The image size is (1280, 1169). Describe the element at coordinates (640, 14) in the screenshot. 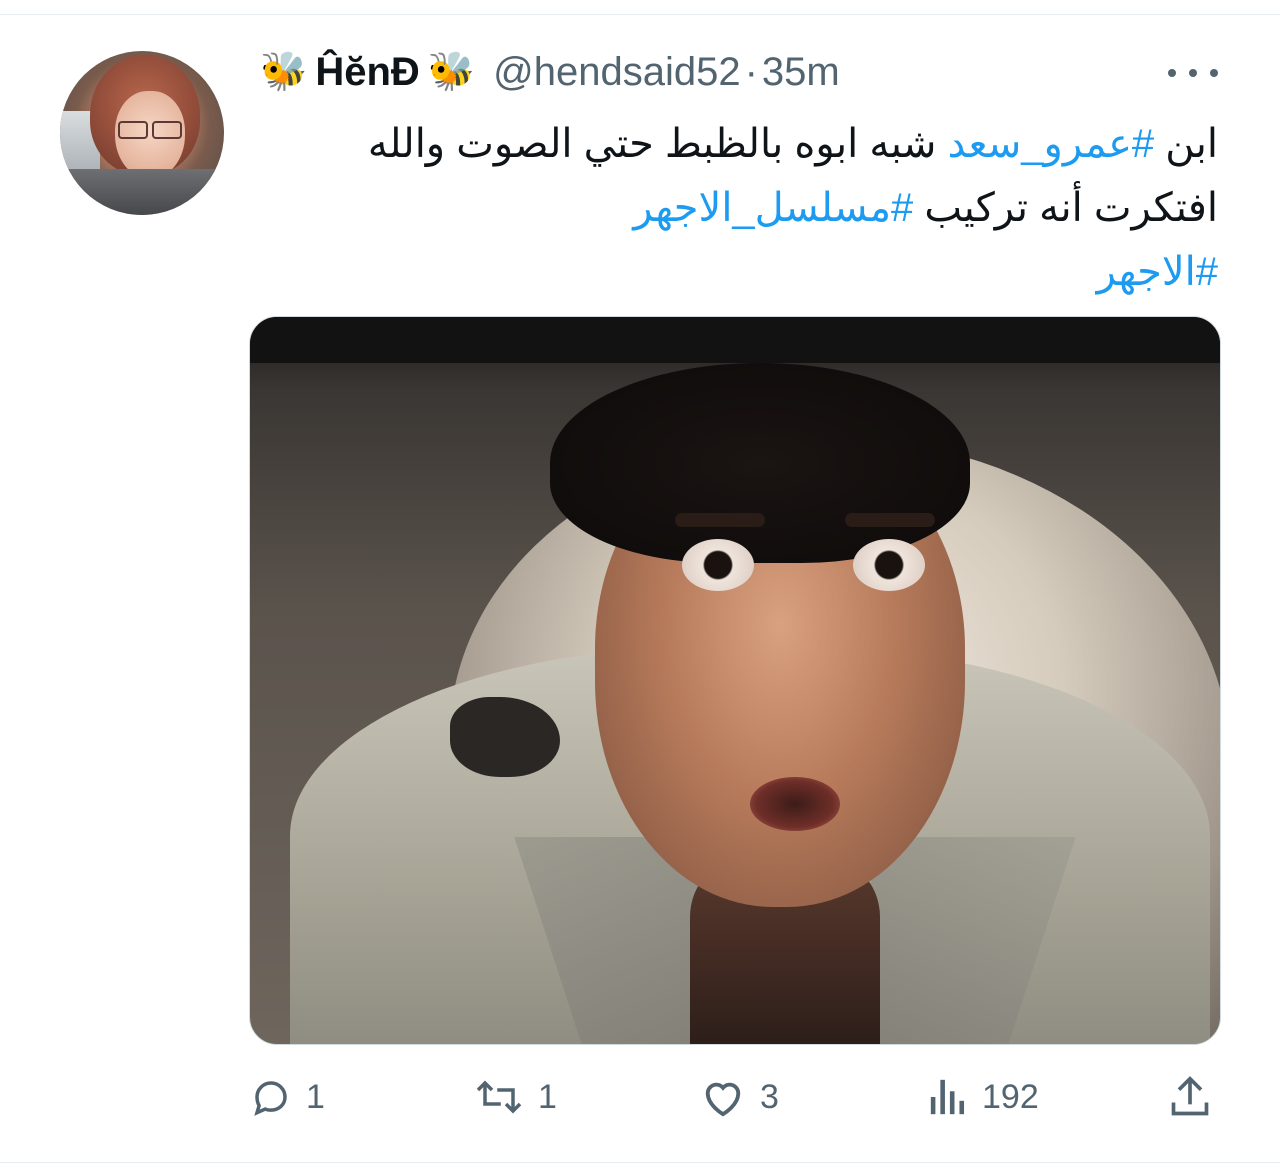

I see `top-divider` at that location.